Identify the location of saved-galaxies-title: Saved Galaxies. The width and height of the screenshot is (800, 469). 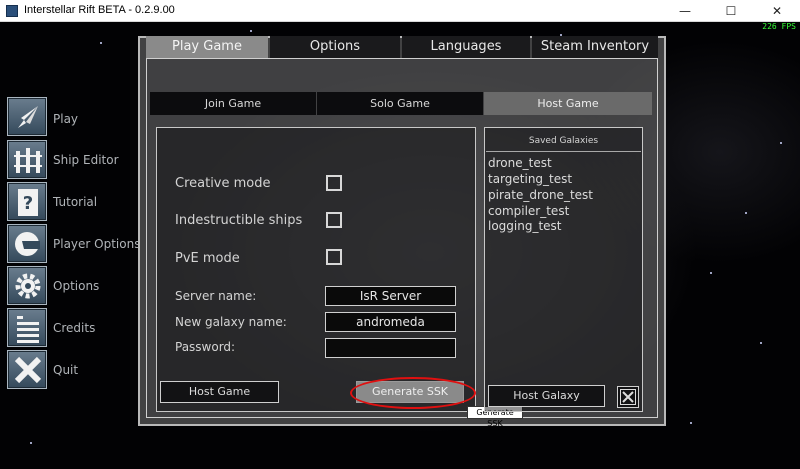
(563, 141).